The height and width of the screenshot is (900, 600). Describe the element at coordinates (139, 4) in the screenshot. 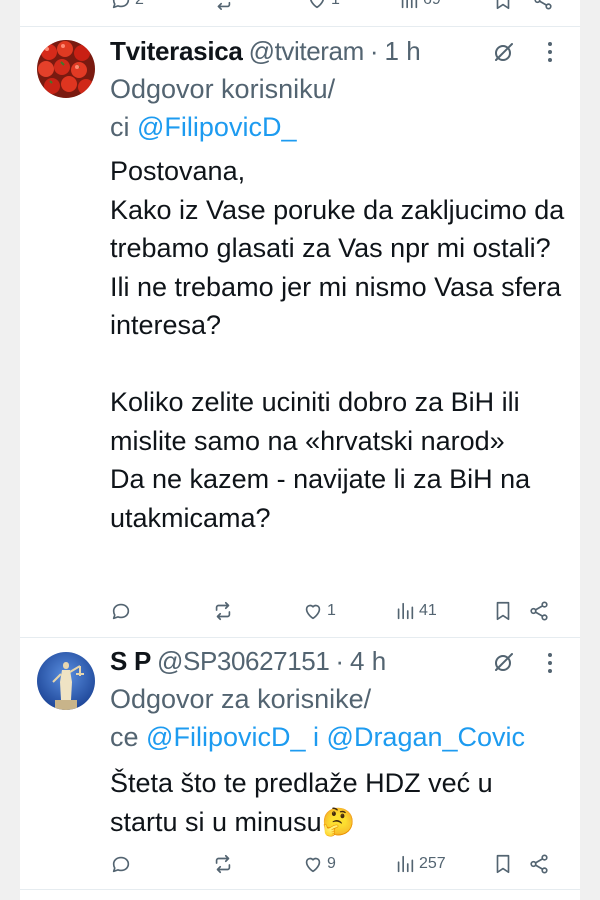

I see `reply-count: 2` at that location.